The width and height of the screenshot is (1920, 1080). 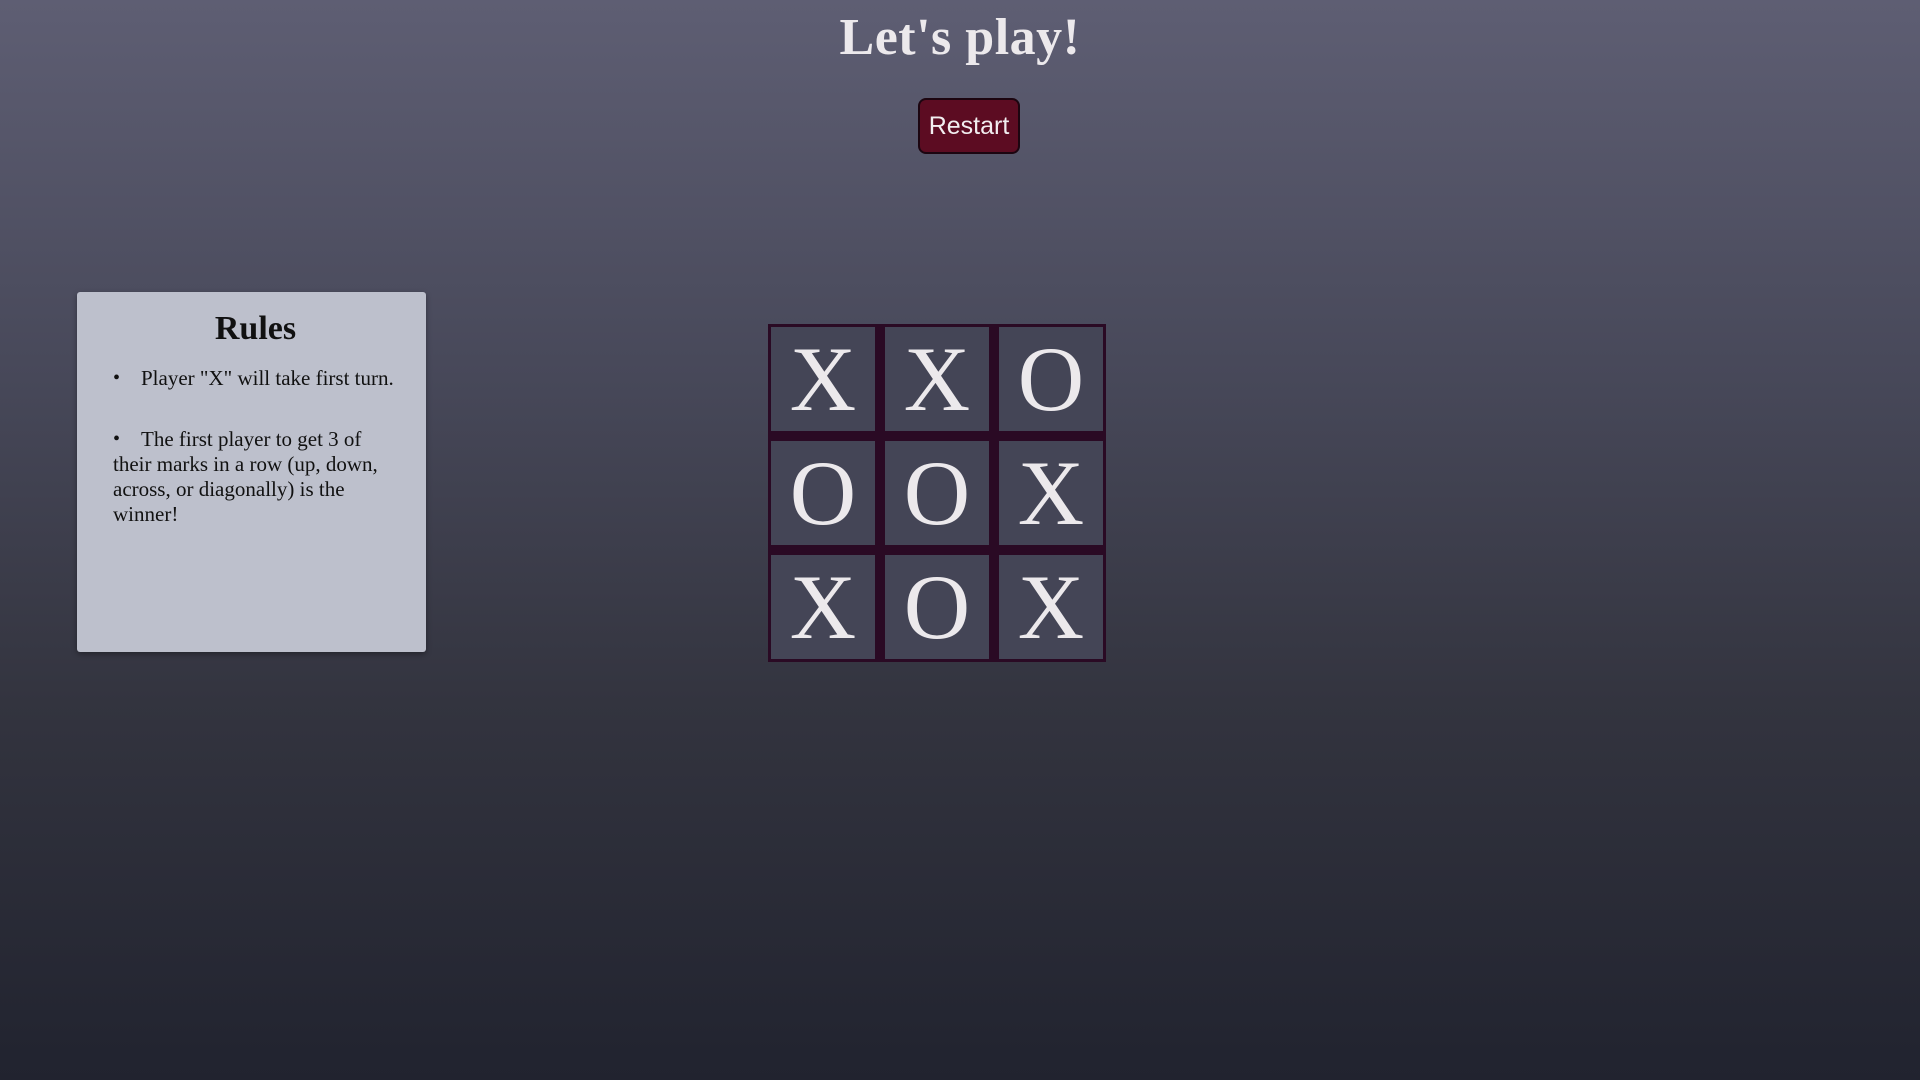 I want to click on board-cell-3: O, so click(x=1051, y=379).